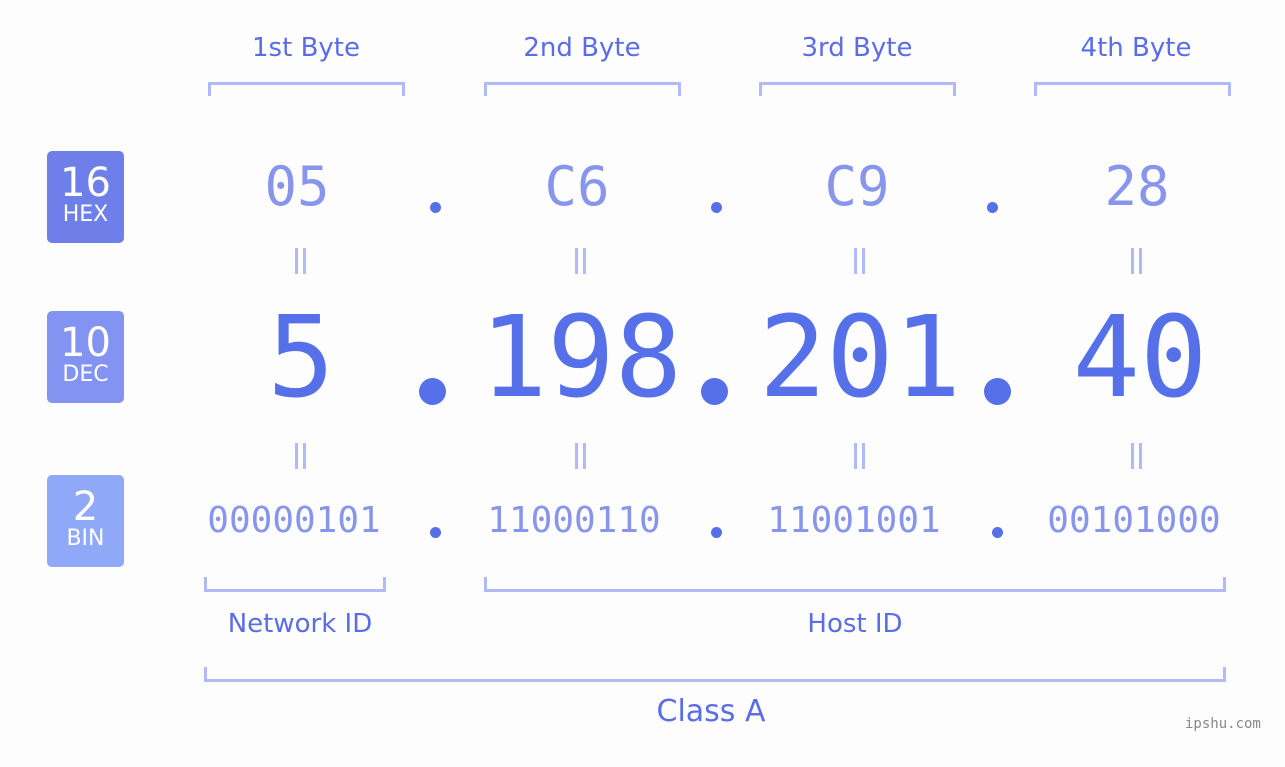 The image size is (1285, 767). What do you see at coordinates (306, 48) in the screenshot?
I see `byte-header-1: 1st Byte` at bounding box center [306, 48].